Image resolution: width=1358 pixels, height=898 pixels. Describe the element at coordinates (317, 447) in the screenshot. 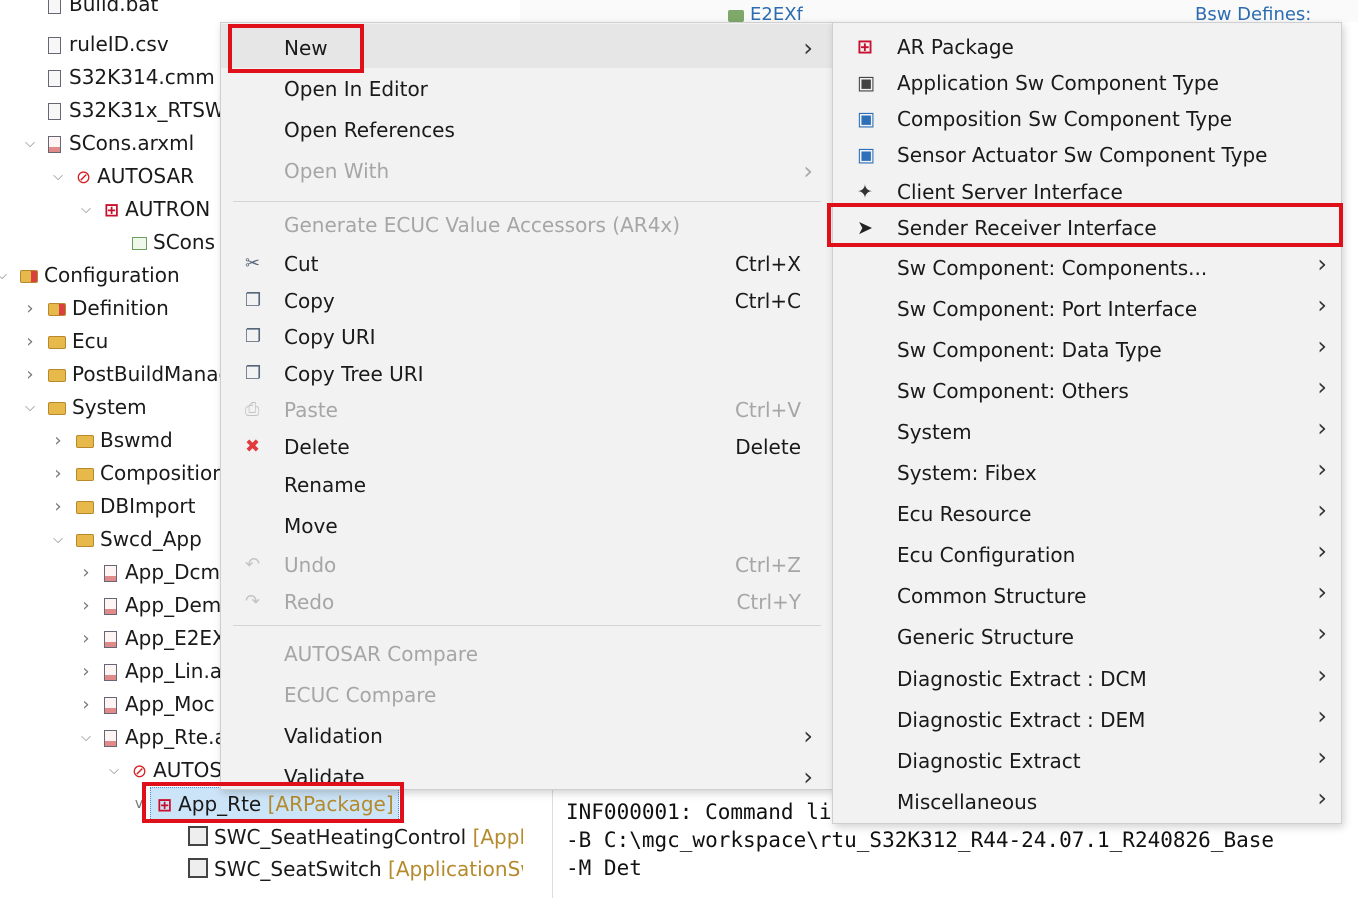

I see `menu-item-label: Delete` at that location.